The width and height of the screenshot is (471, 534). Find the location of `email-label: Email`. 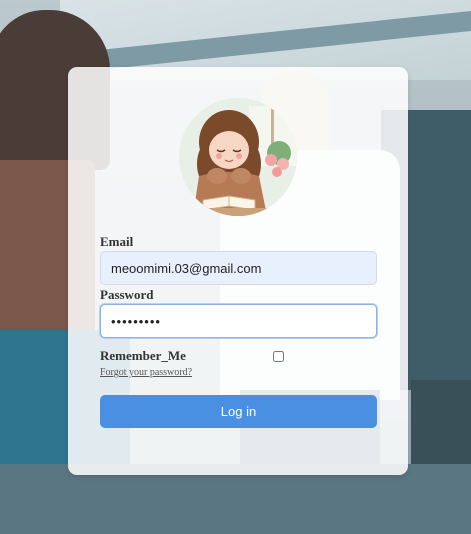

email-label: Email is located at coordinates (117, 241).